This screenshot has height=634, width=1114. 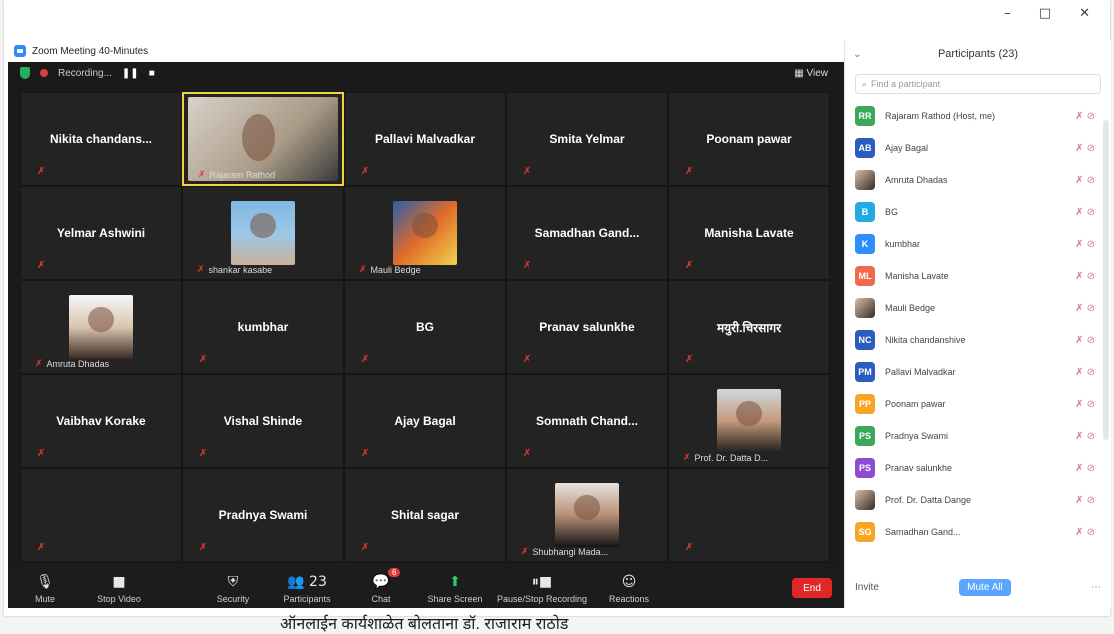 I want to click on participant-row: Amruta Dhadas ✗ ⊘, so click(x=978, y=180).